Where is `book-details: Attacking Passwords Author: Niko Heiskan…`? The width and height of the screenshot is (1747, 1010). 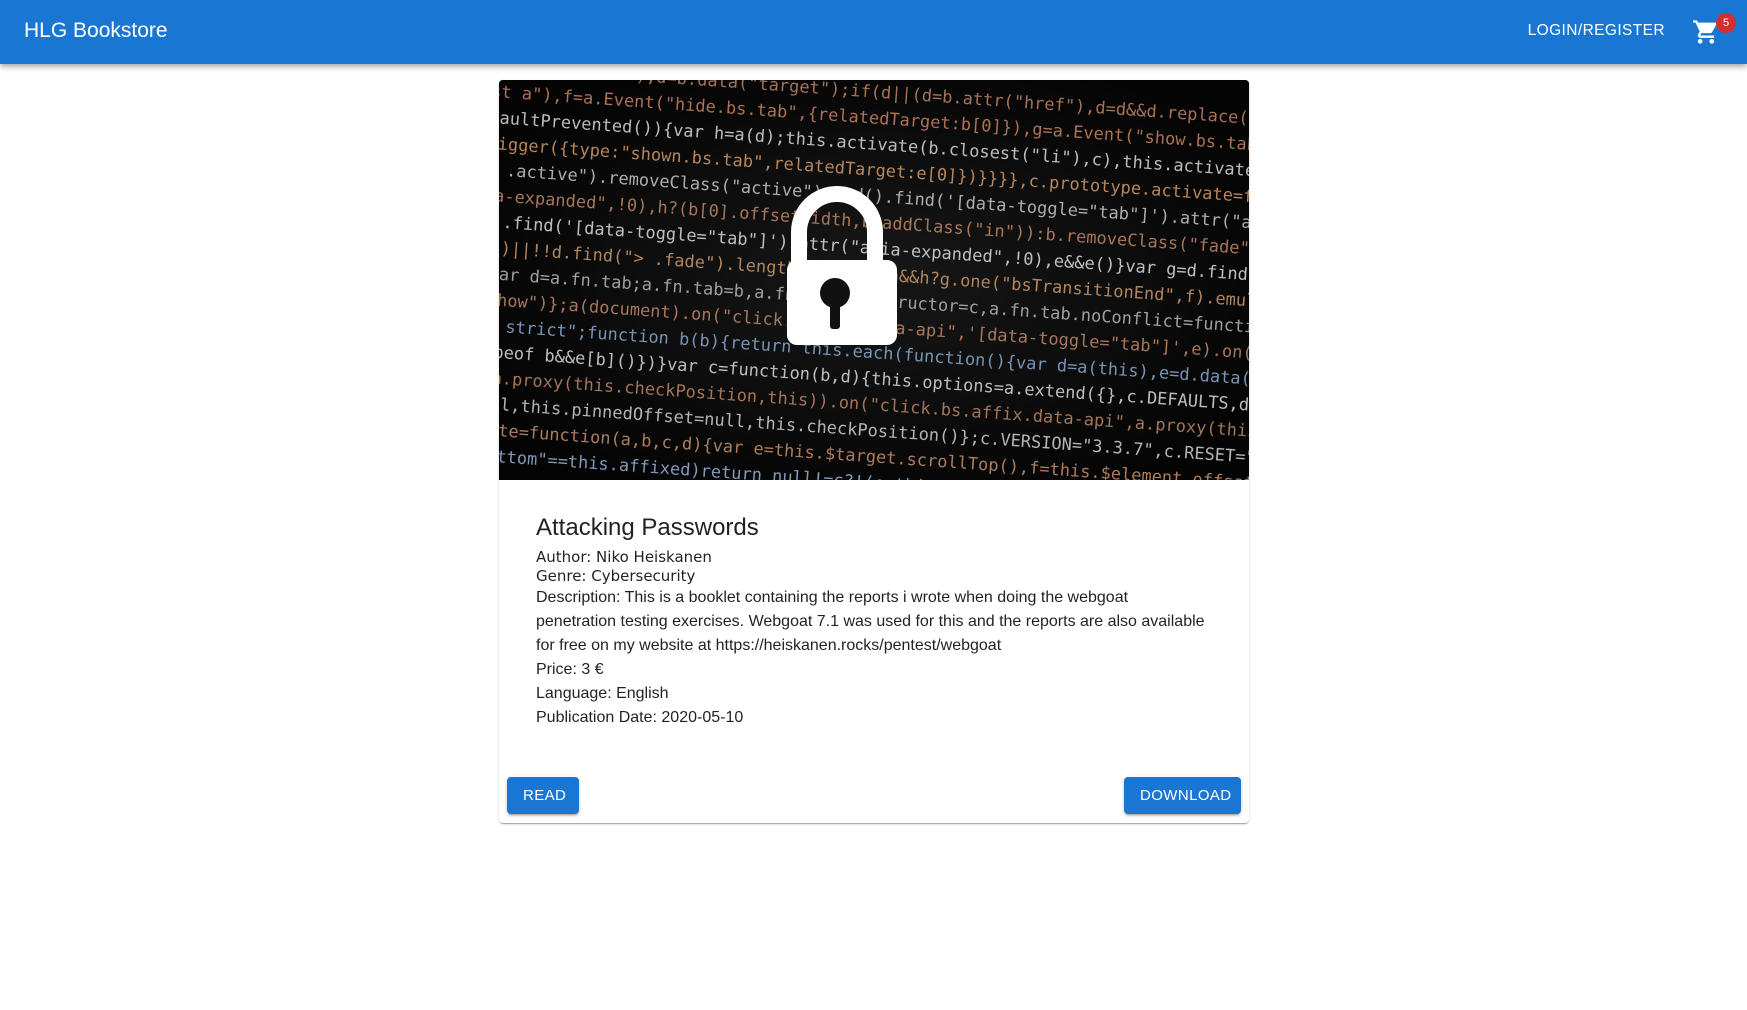
book-details: Attacking Passwords Author: Niko Heiskan… is located at coordinates (874, 621).